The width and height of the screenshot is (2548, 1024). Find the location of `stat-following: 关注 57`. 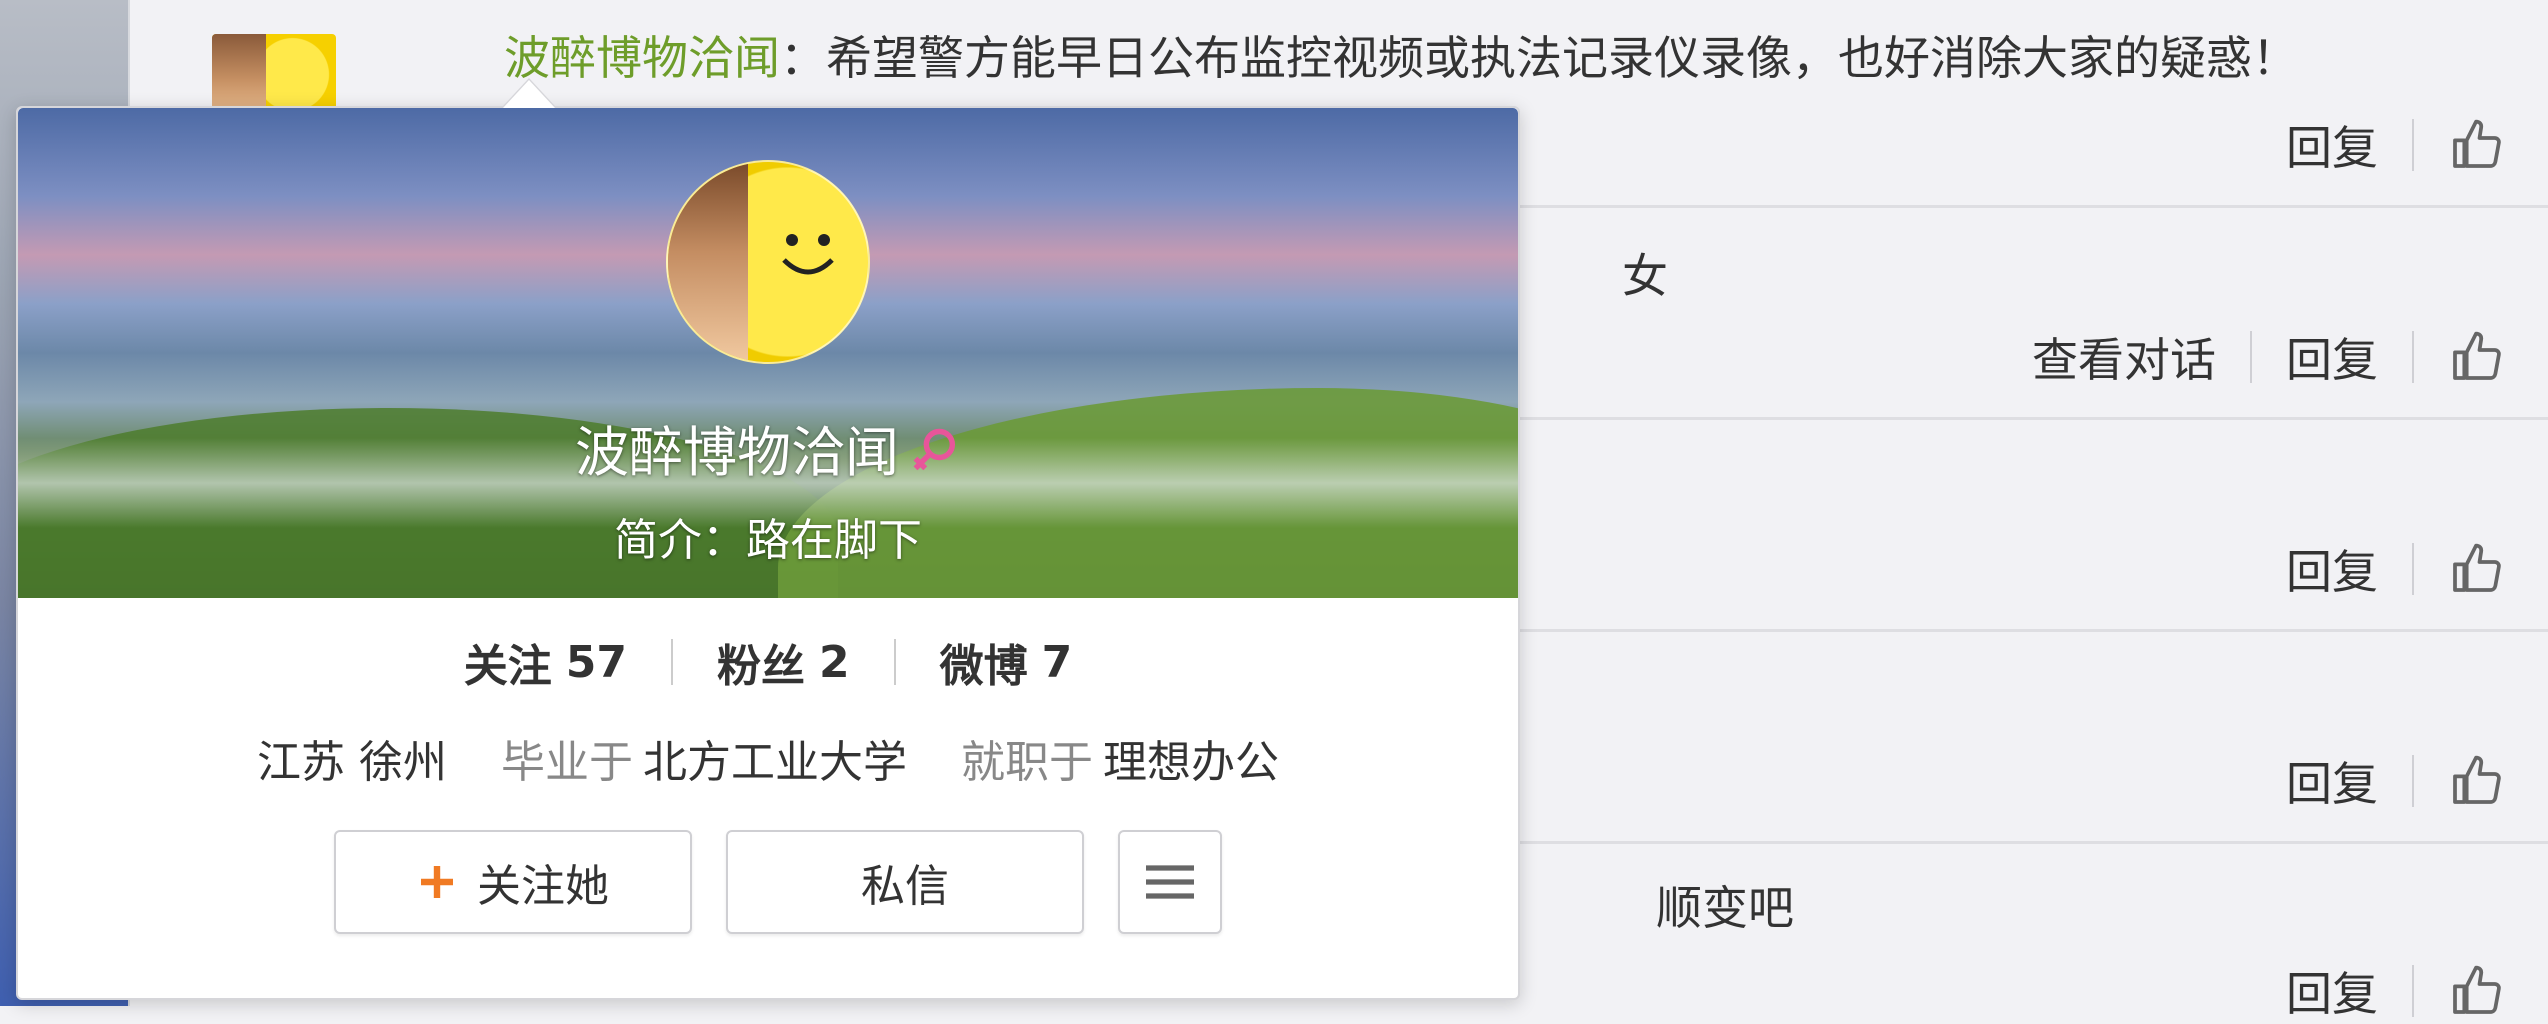

stat-following: 关注 57 is located at coordinates (545, 662).